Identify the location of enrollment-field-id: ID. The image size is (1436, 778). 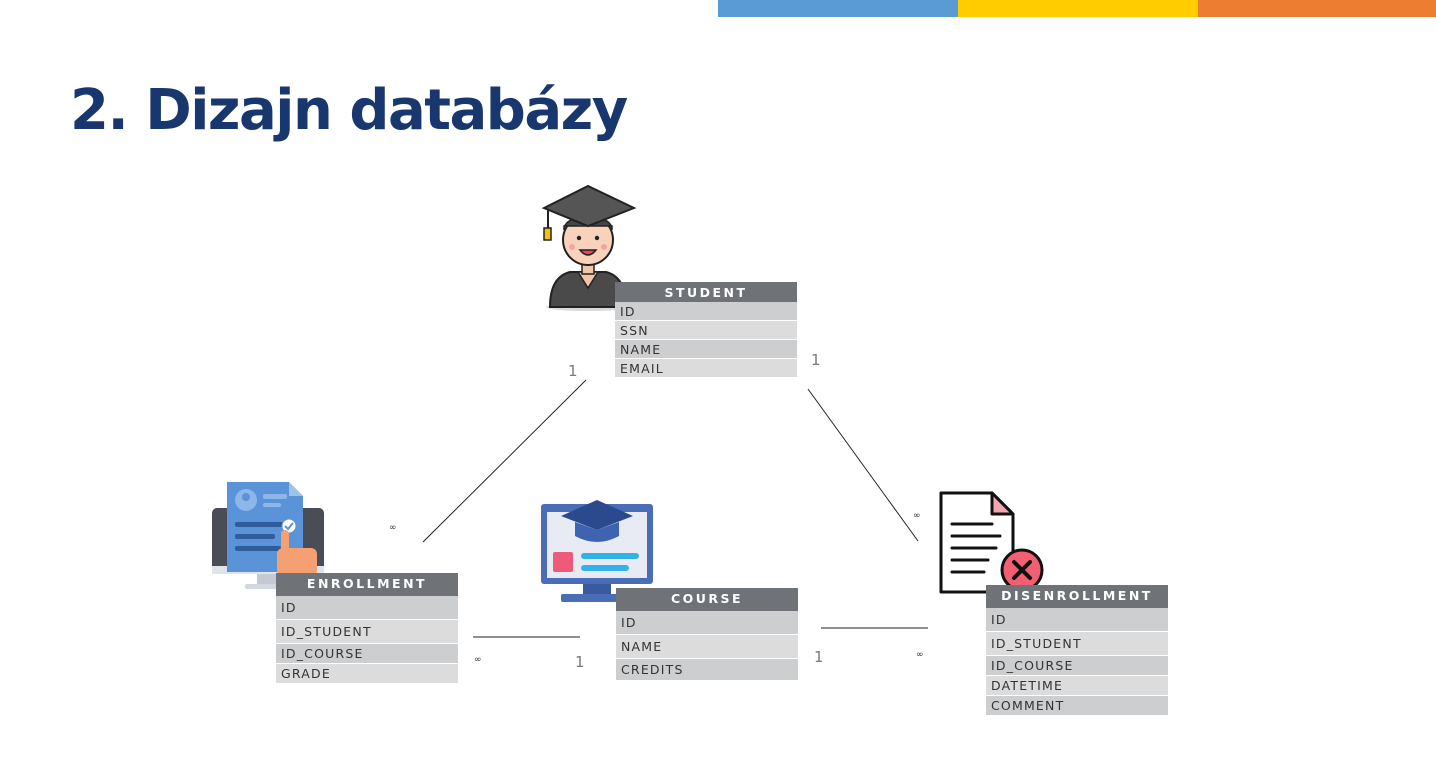
(367, 608).